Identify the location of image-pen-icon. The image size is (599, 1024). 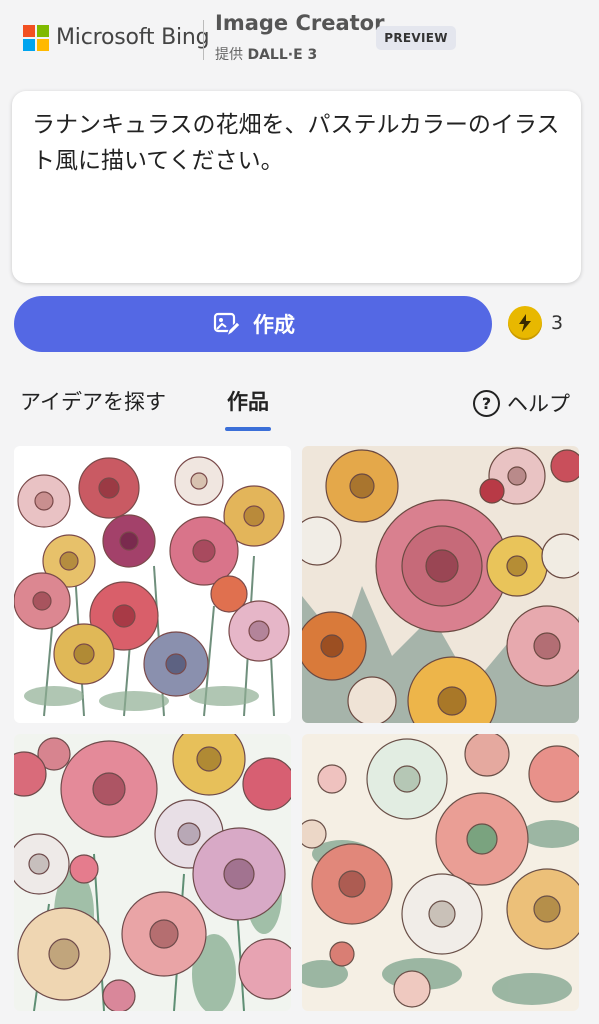
(227, 325).